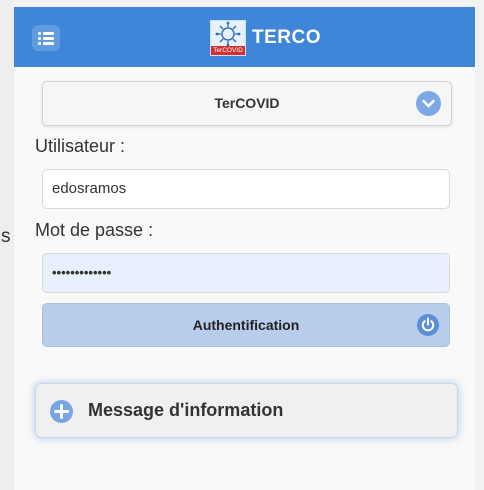  I want to click on password-input: •••••••••••••, so click(246, 273).